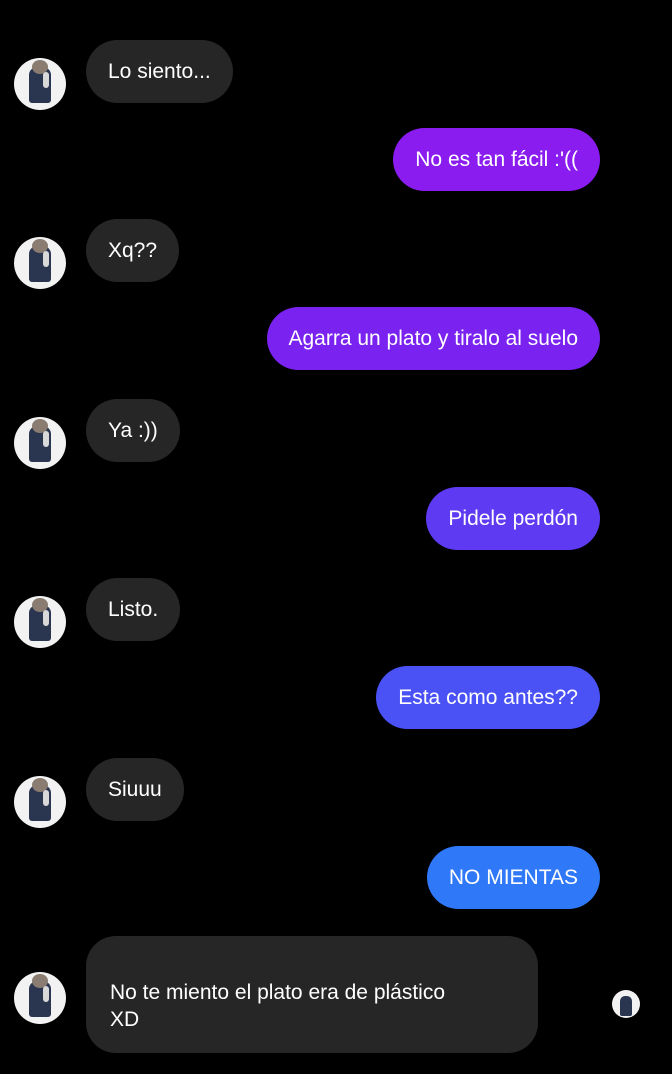  I want to click on outgoing-message-bubble: No es tan fácil :'((, so click(496, 159).